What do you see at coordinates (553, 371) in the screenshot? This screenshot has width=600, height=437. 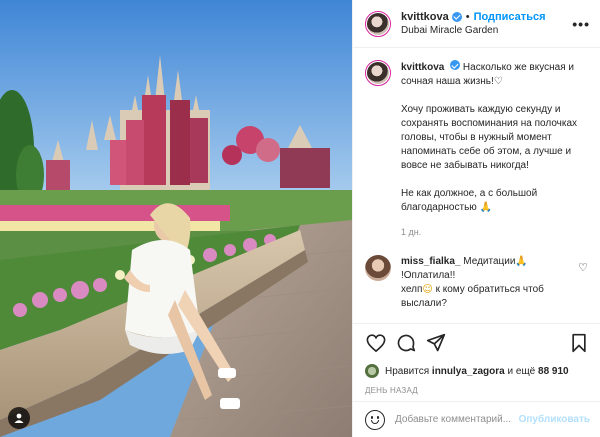 I see `likes-count: 88 910` at bounding box center [553, 371].